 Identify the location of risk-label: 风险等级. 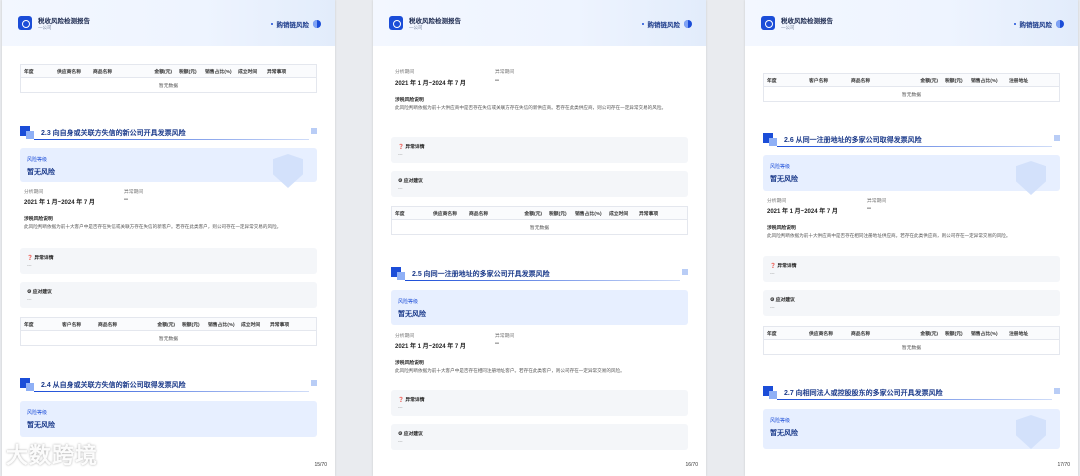
(37, 160).